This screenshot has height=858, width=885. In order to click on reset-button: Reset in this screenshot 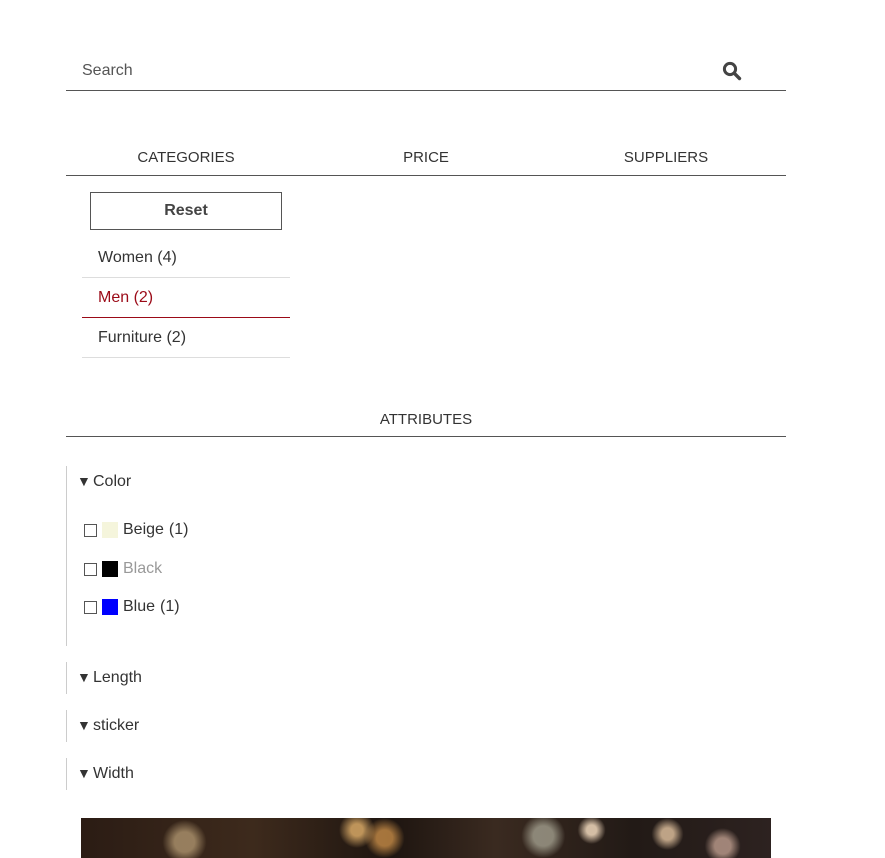, I will do `click(186, 211)`.